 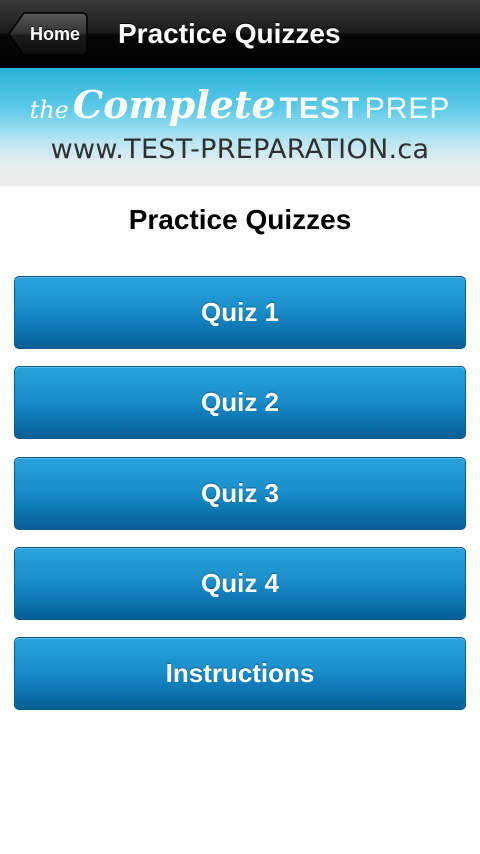 I want to click on instructions-button: Instructions, so click(x=240, y=673).